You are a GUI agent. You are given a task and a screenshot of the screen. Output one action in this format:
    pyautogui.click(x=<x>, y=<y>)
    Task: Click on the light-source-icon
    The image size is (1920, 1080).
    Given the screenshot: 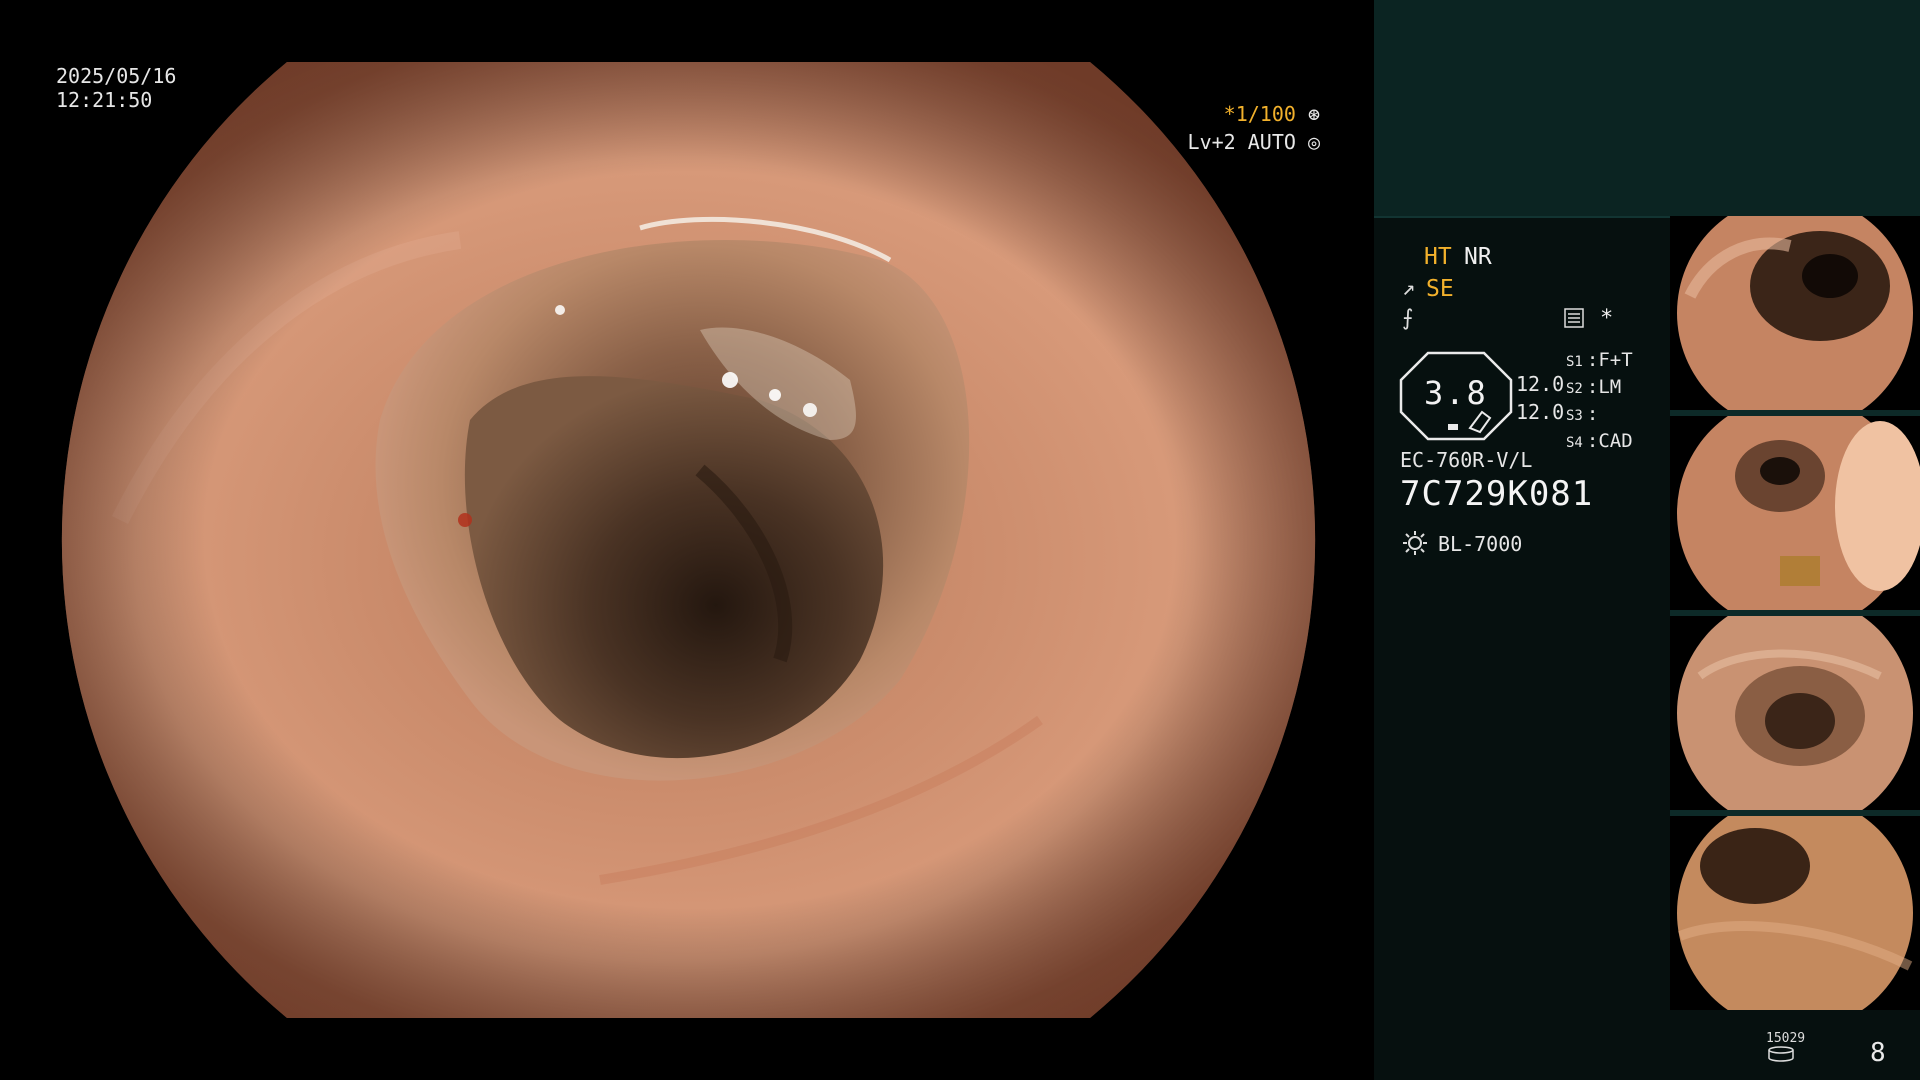 What is the action you would take?
    pyautogui.click(x=1415, y=543)
    